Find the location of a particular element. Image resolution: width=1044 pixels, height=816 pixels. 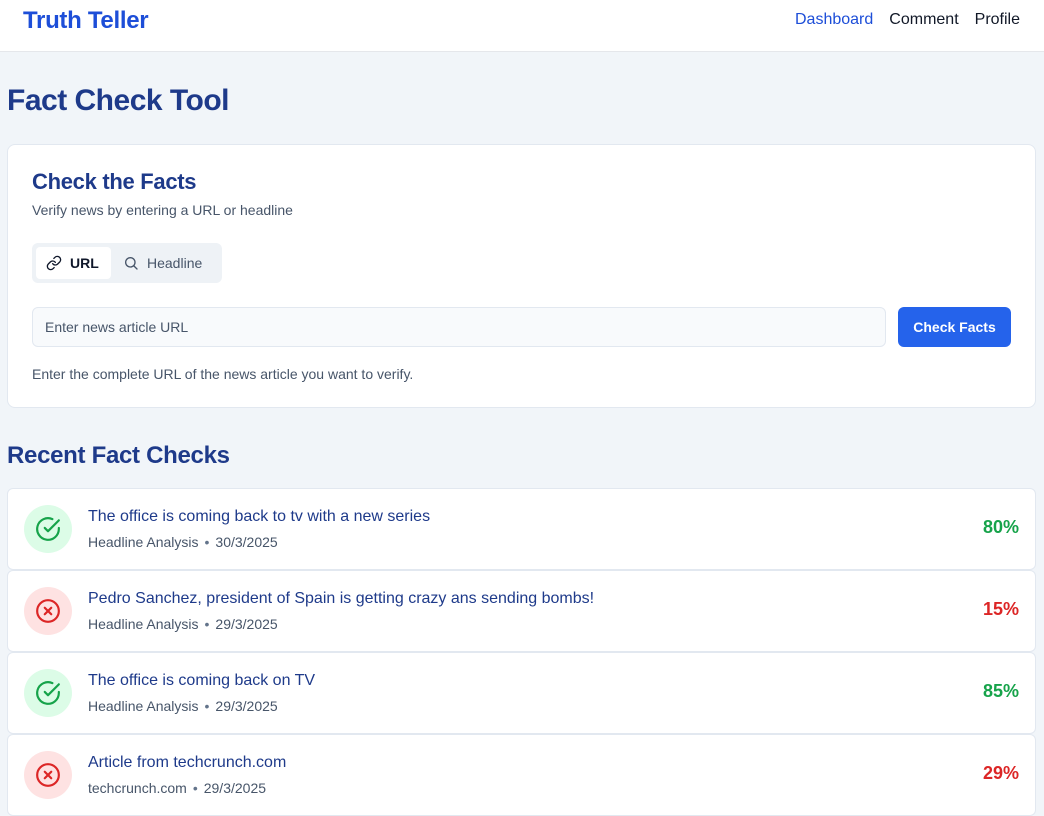

item-score: 15% is located at coordinates (1000, 609).